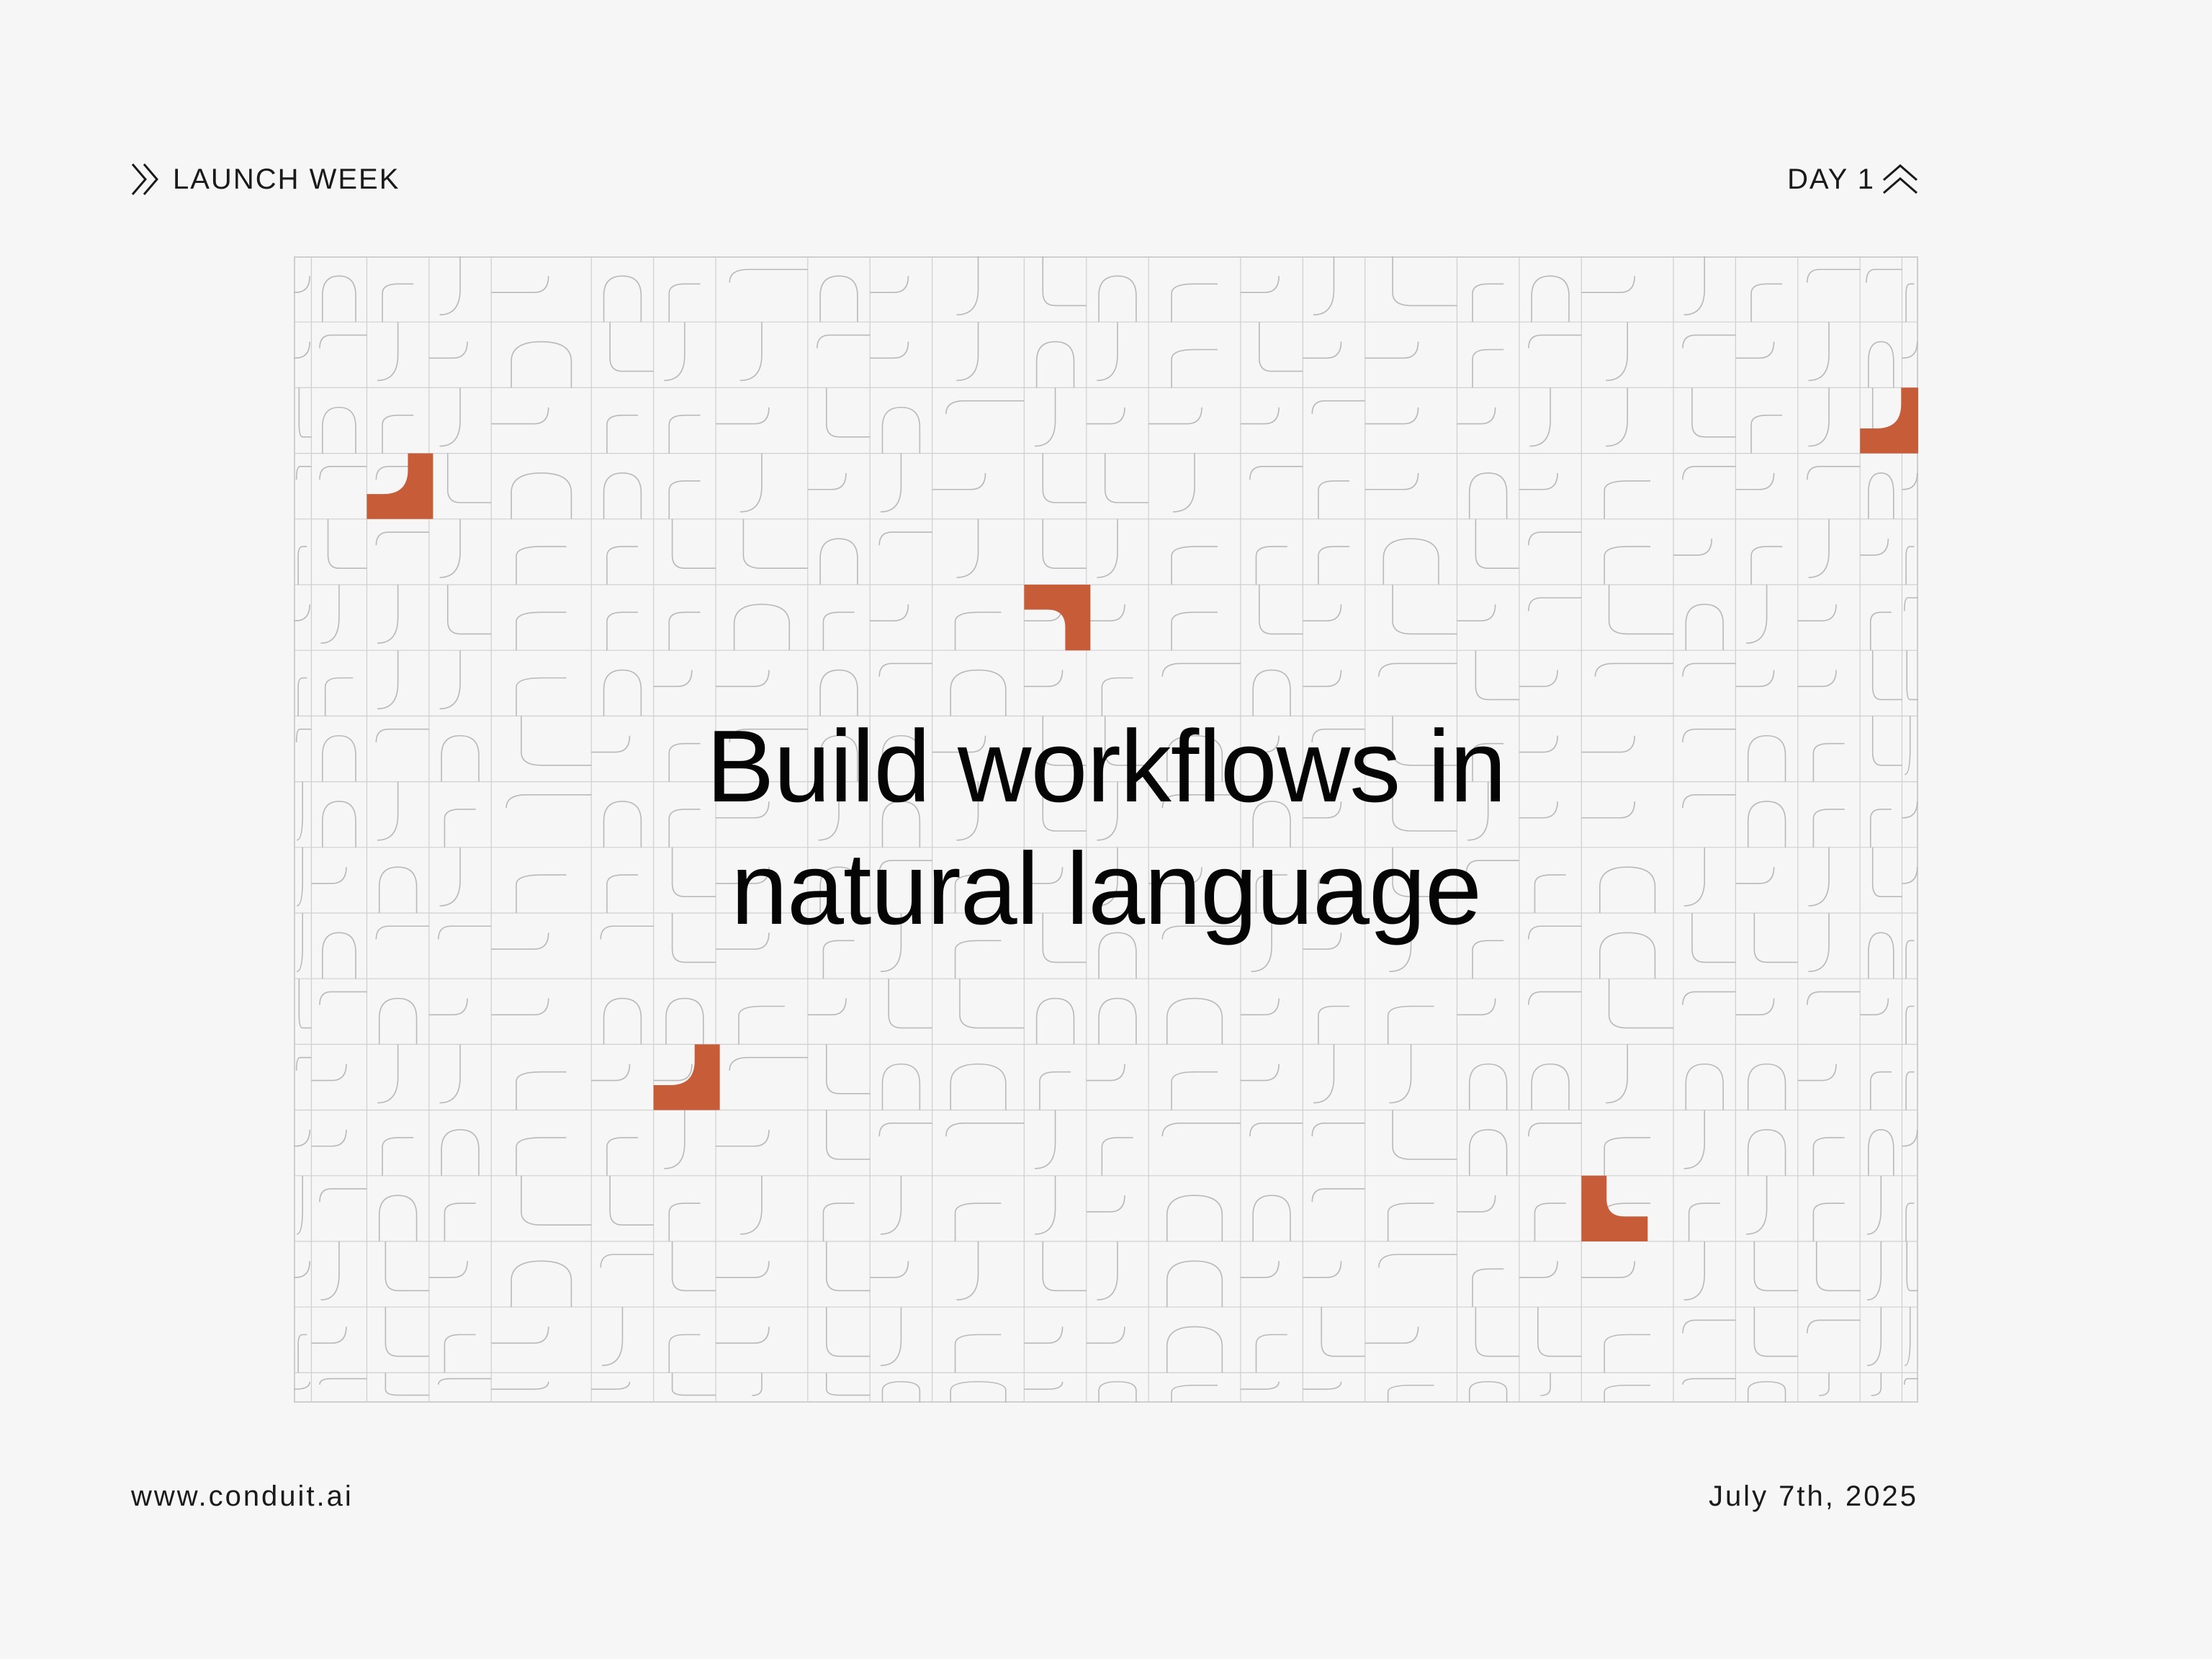  I want to click on website-link: www.conduit.ai, so click(242, 1496).